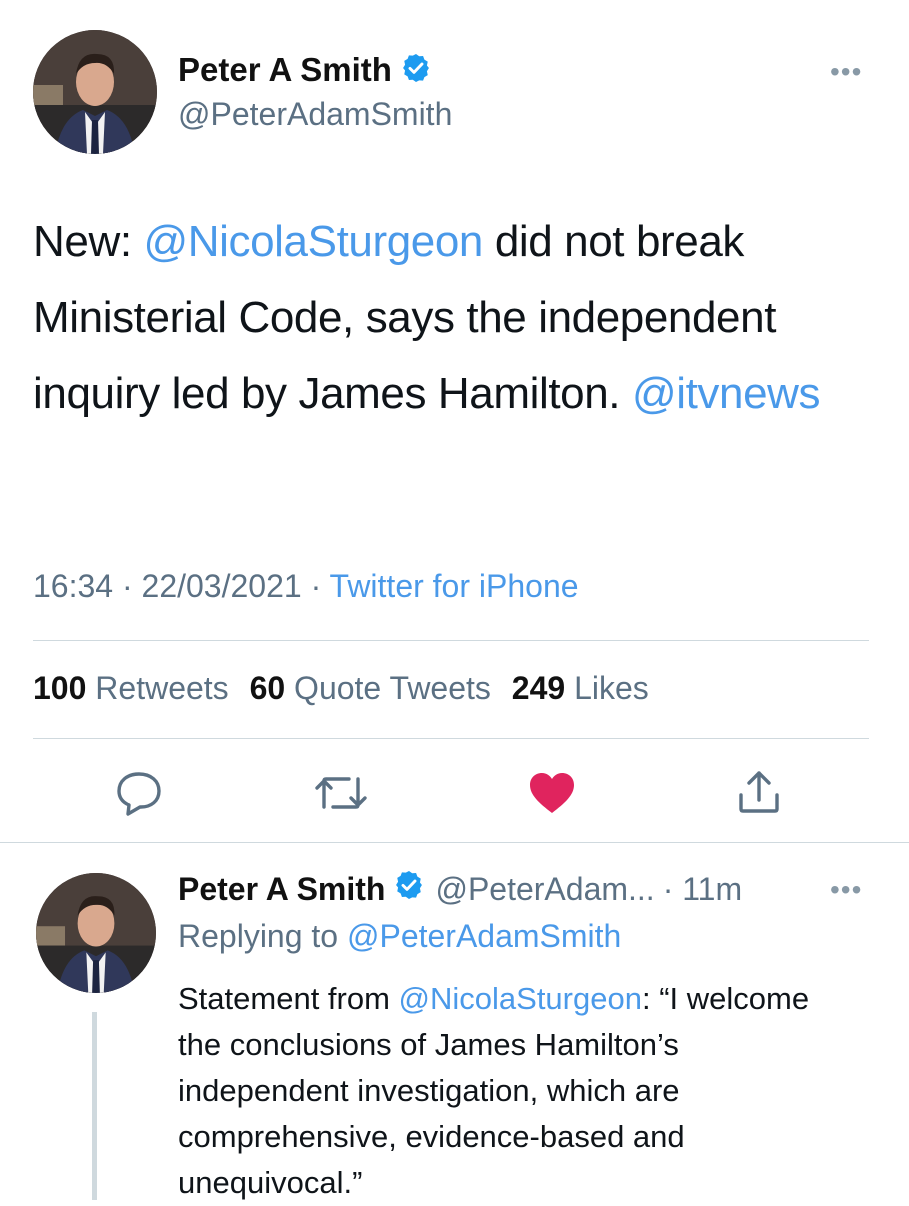 This screenshot has width=909, height=1206. Describe the element at coordinates (131, 688) in the screenshot. I see `retweets-stat: 100 Retweets` at that location.